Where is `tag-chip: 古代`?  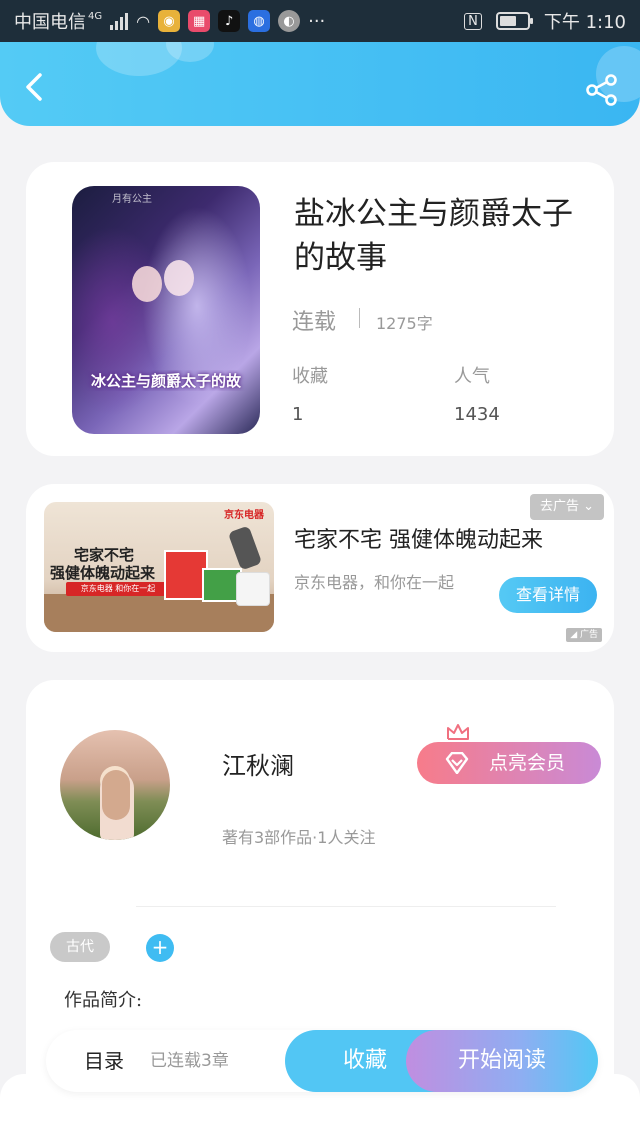 tag-chip: 古代 is located at coordinates (80, 947).